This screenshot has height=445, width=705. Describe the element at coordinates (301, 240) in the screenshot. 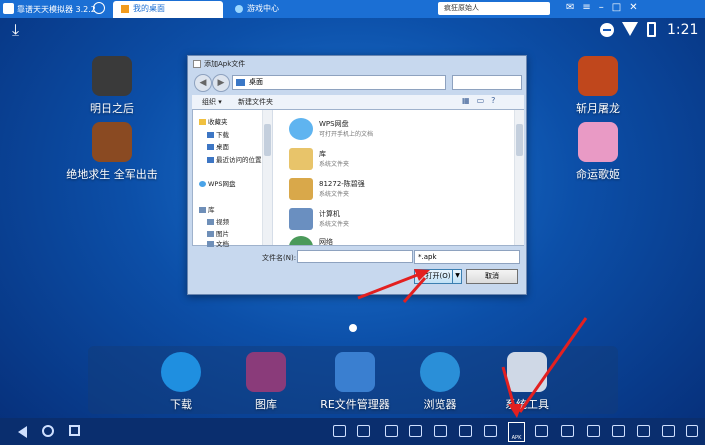

I see `network-icon` at that location.